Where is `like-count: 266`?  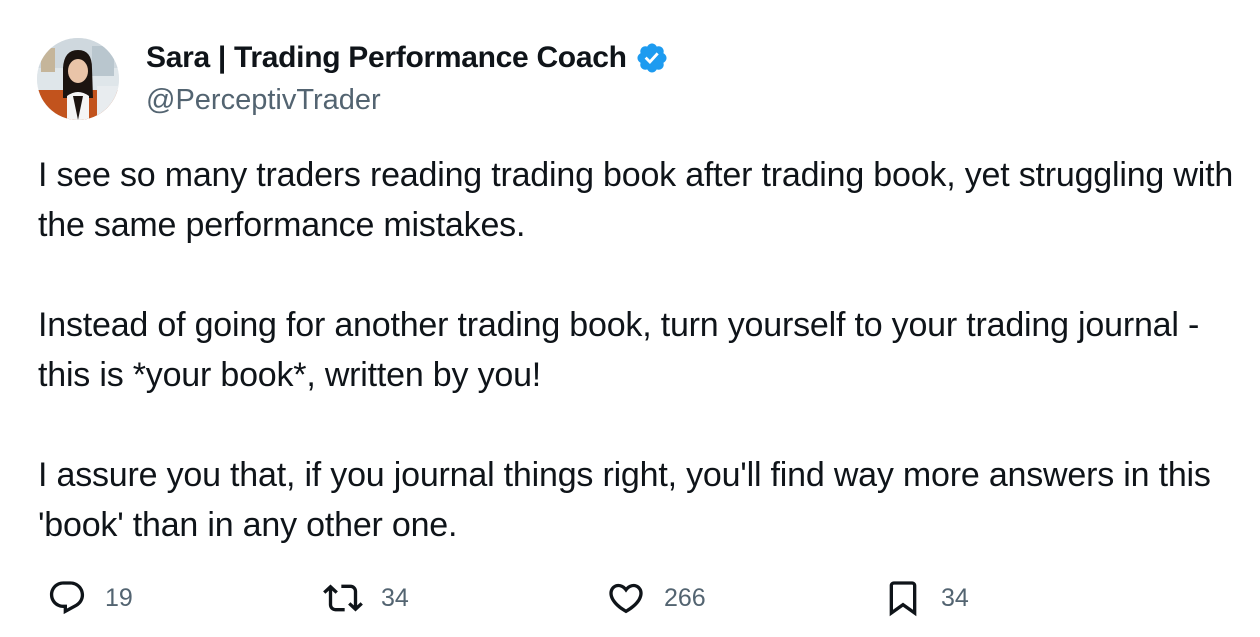
like-count: 266 is located at coordinates (685, 597).